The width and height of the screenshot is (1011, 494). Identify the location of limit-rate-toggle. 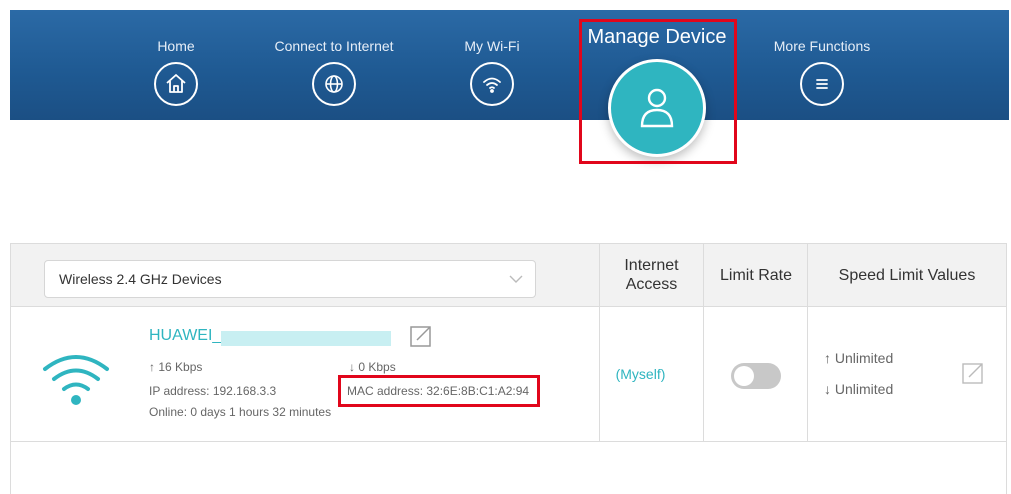
(756, 376).